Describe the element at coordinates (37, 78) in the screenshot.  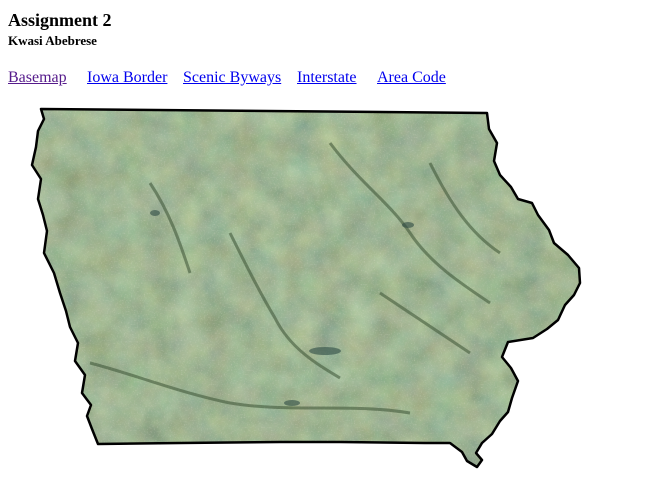
I see `nav-link-basemap: Basemap` at that location.